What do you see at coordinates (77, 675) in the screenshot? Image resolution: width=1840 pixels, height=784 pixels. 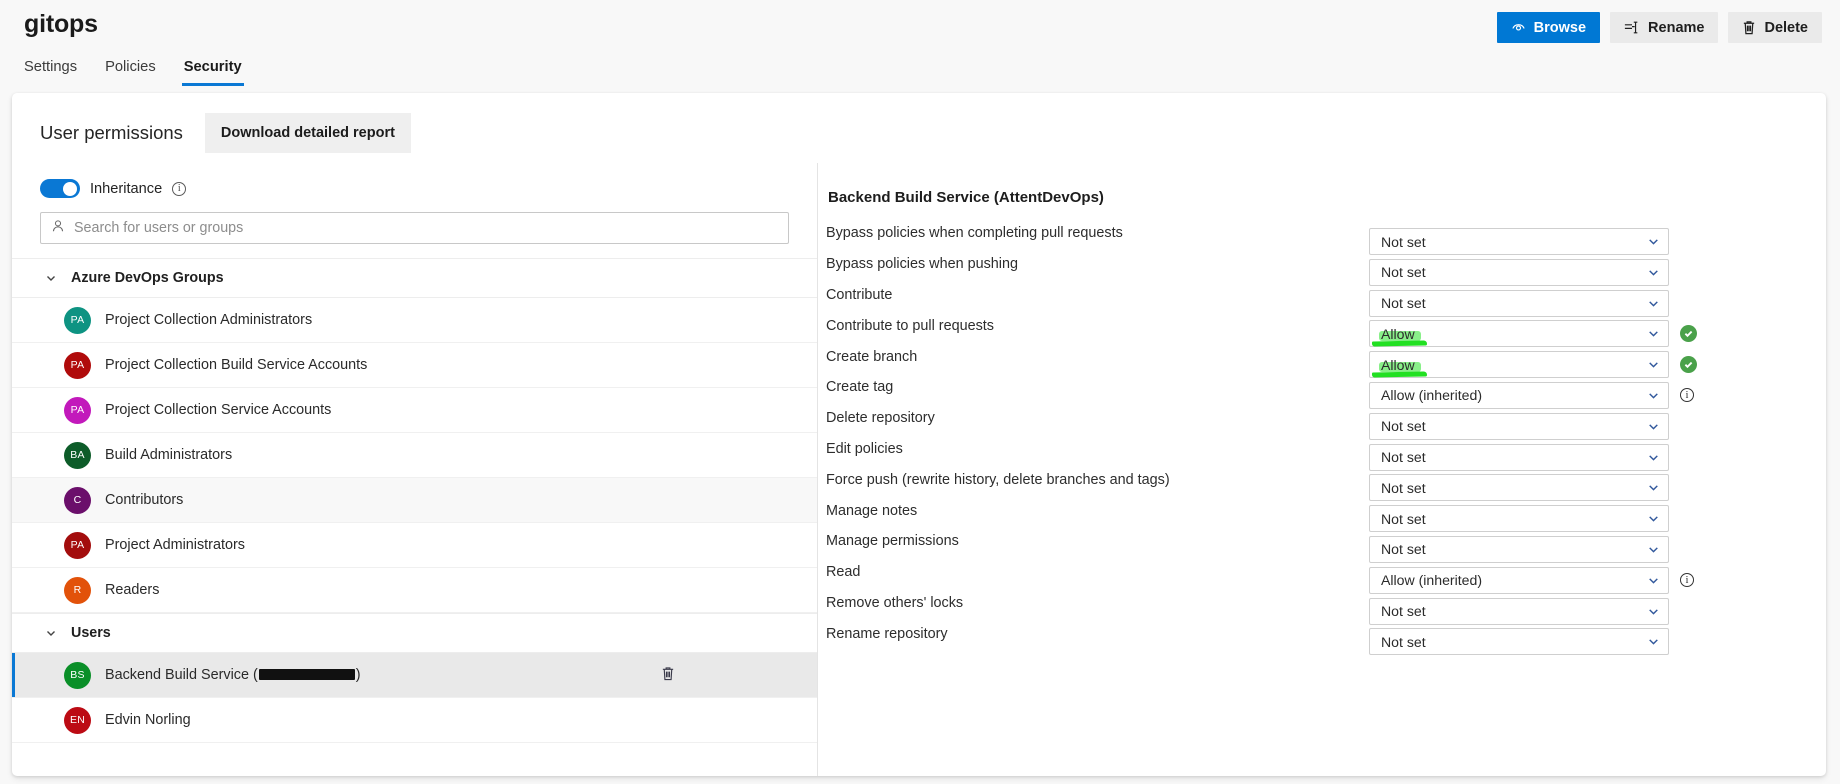 I see `avatar: BS` at bounding box center [77, 675].